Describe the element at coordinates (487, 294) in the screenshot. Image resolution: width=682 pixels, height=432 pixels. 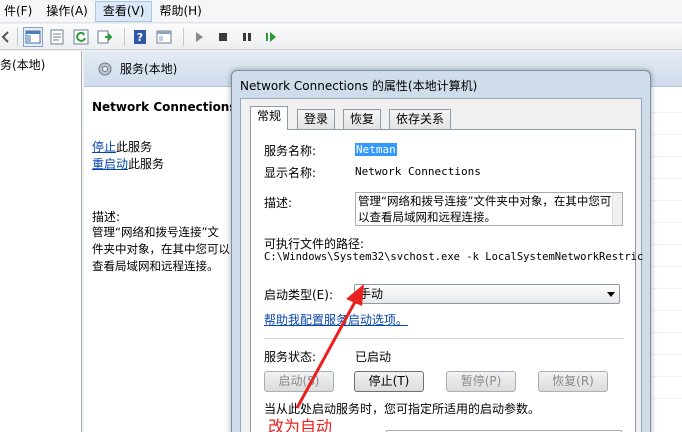
I see `startup-type-dropdown: 手动` at that location.